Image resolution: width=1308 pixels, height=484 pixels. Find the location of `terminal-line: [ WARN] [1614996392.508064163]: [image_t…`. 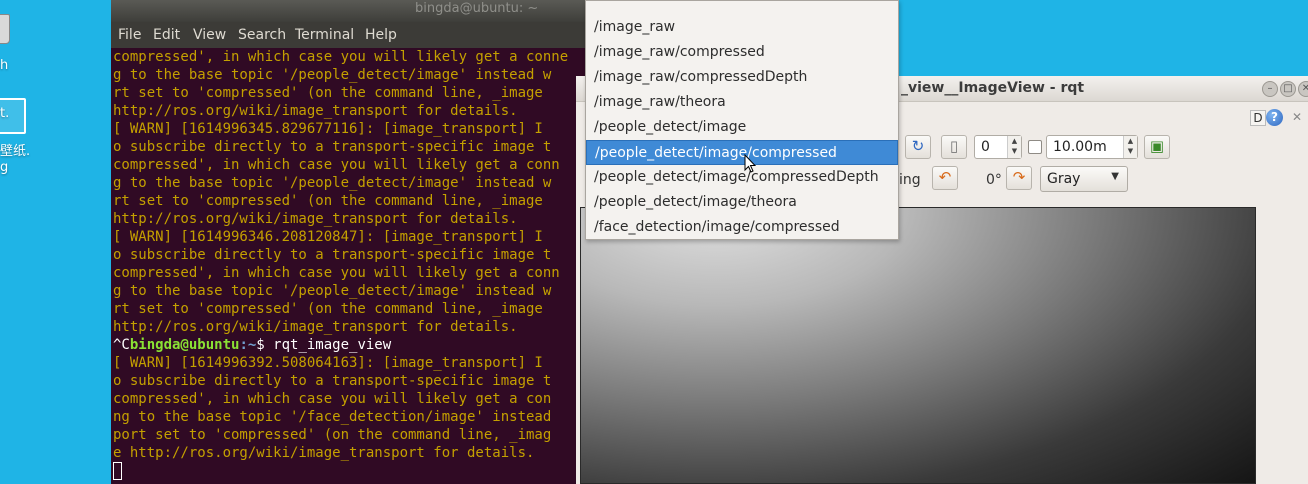

terminal-line: [ WARN] [1614996392.508064163]: [image_t… is located at coordinates (328, 363).